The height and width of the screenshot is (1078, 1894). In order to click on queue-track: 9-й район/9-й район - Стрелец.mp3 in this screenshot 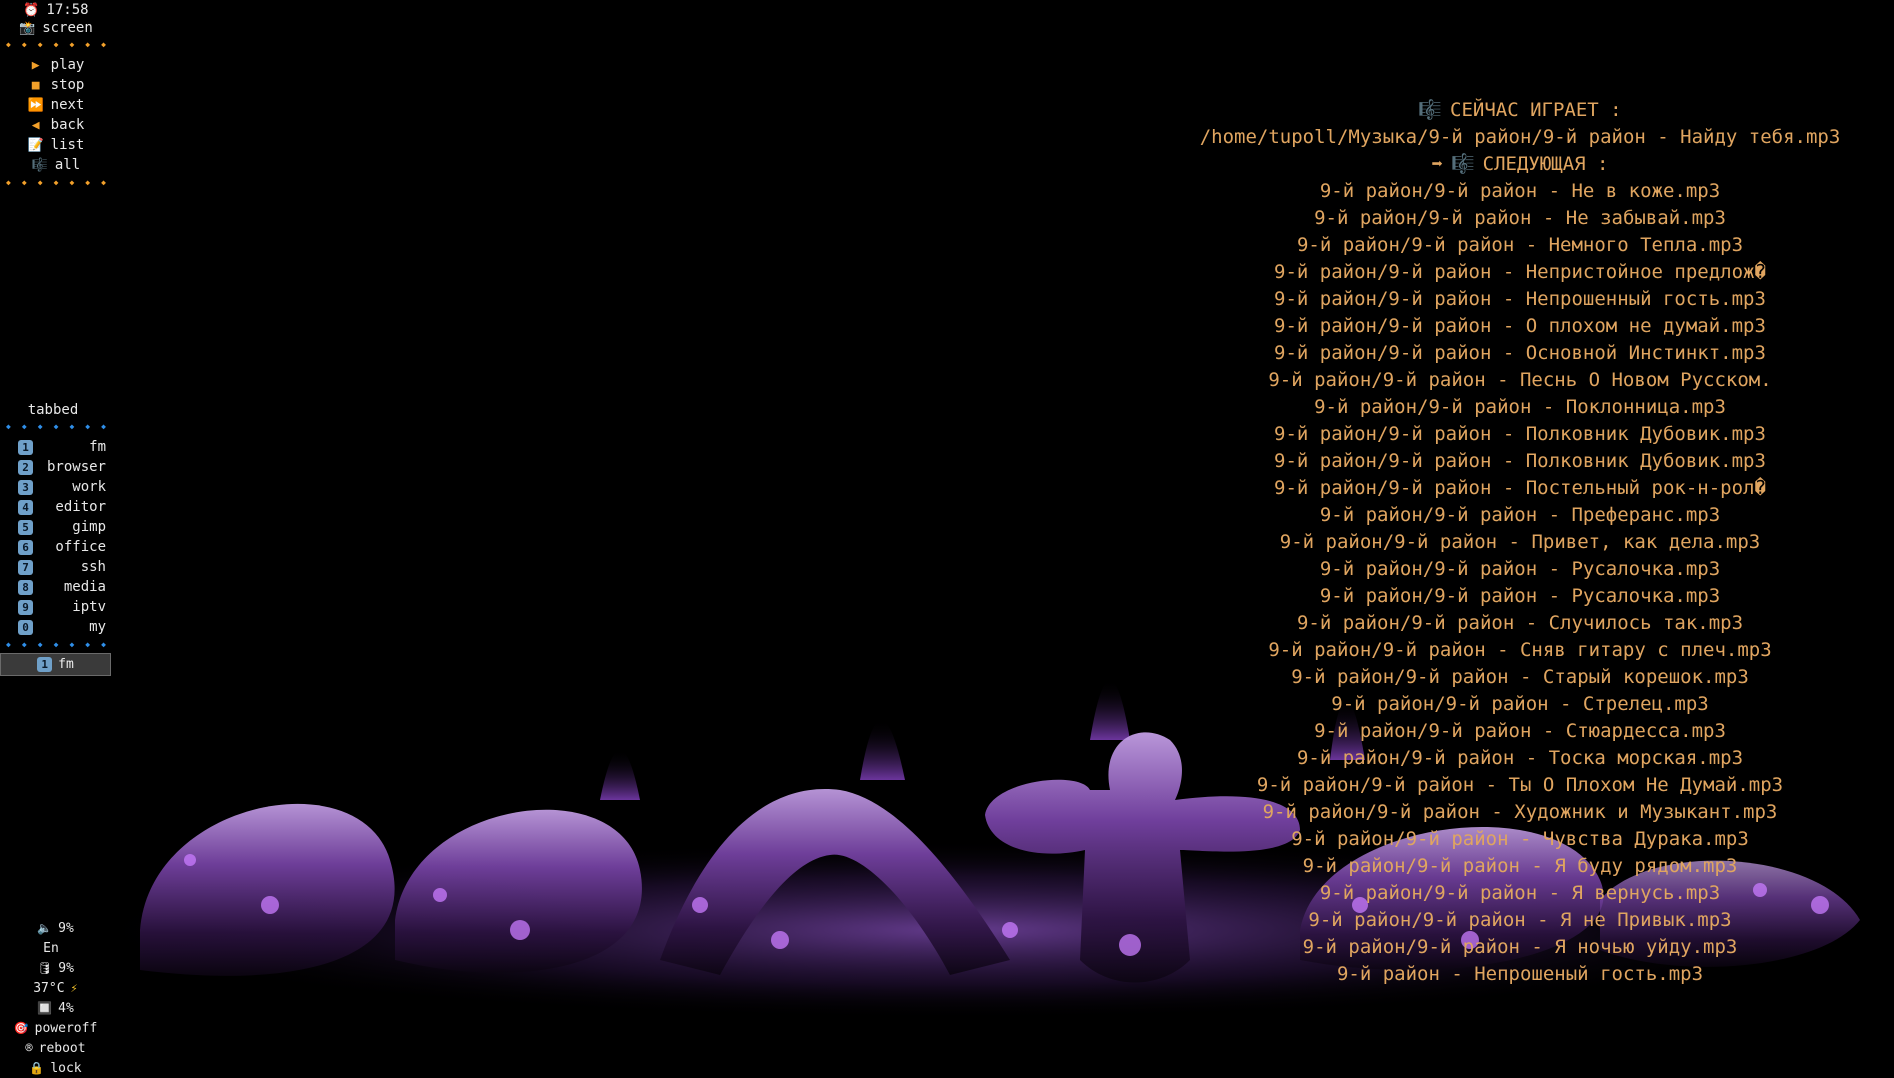, I will do `click(1520, 704)`.